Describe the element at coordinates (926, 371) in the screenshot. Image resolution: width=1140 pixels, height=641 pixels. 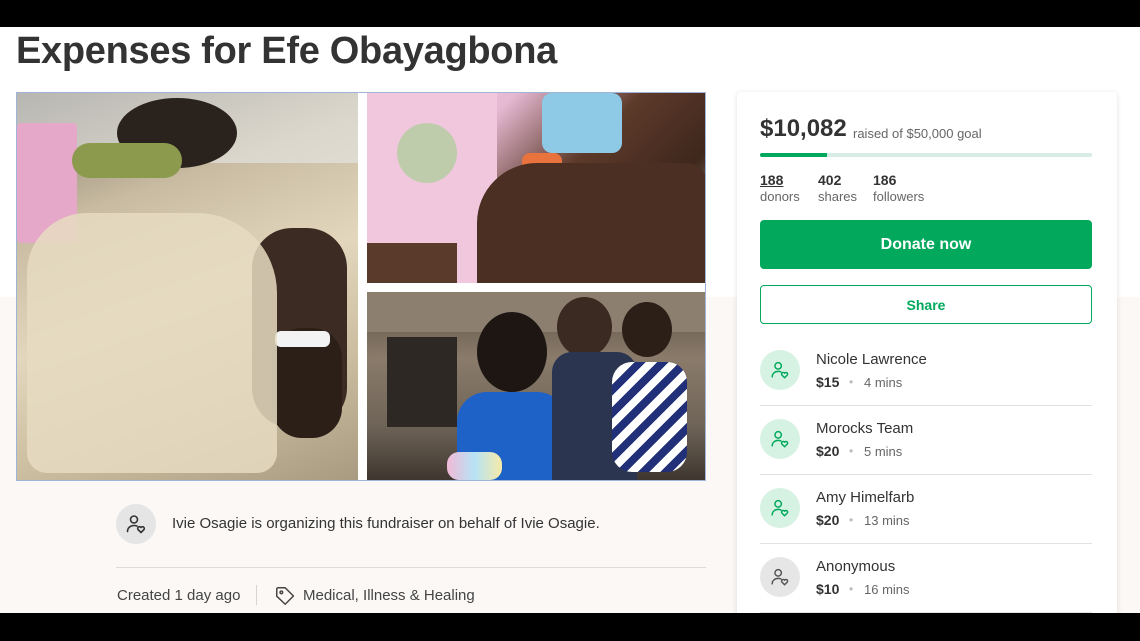
I see `donor-list-item: Nicole Lawrence $15 • 4 mins` at that location.